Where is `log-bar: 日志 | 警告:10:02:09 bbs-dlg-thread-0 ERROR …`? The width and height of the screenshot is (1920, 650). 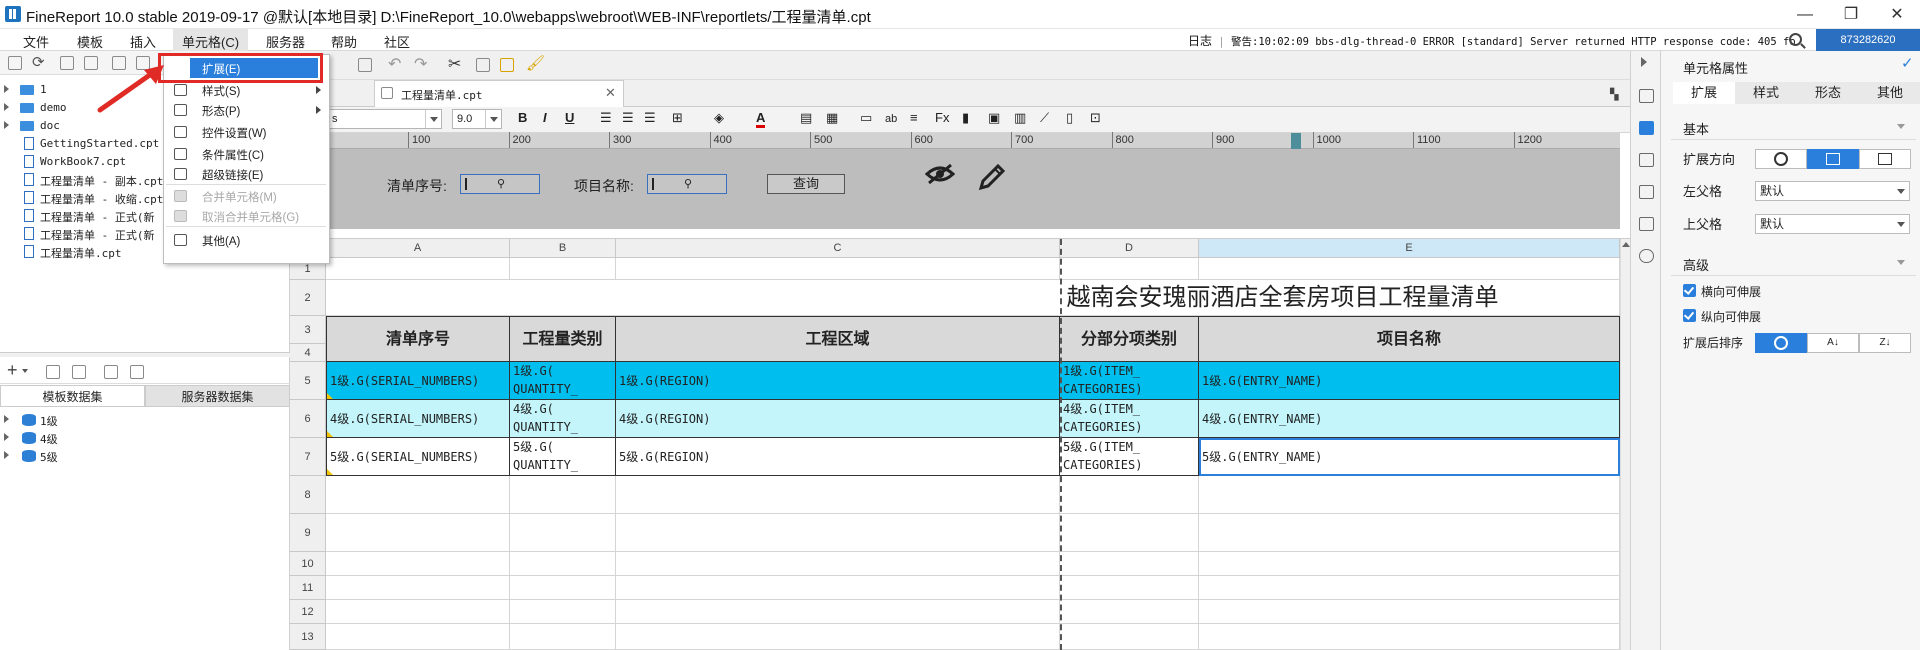 log-bar: 日志 | 警告:10:02:09 bbs-dlg-thread-0 ERROR … is located at coordinates (1492, 40).